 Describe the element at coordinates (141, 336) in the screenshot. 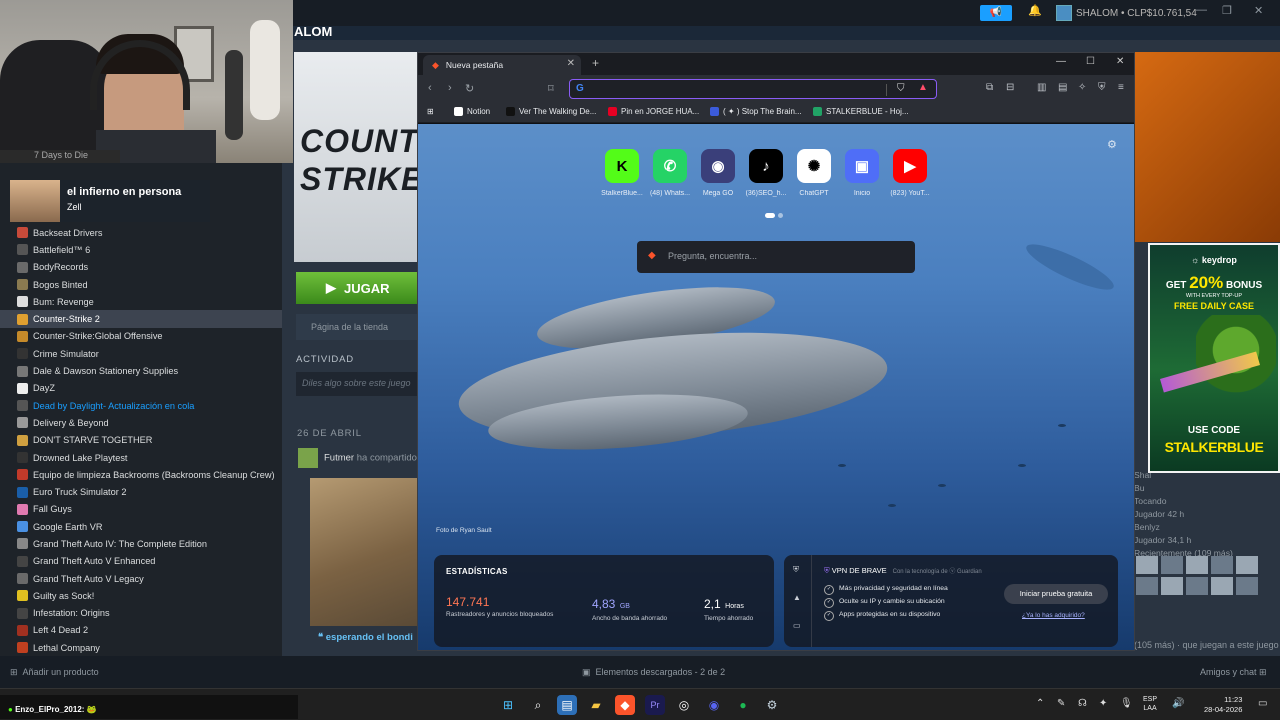

I see `library-game-item: Counter-Strike:Global Offensive` at that location.